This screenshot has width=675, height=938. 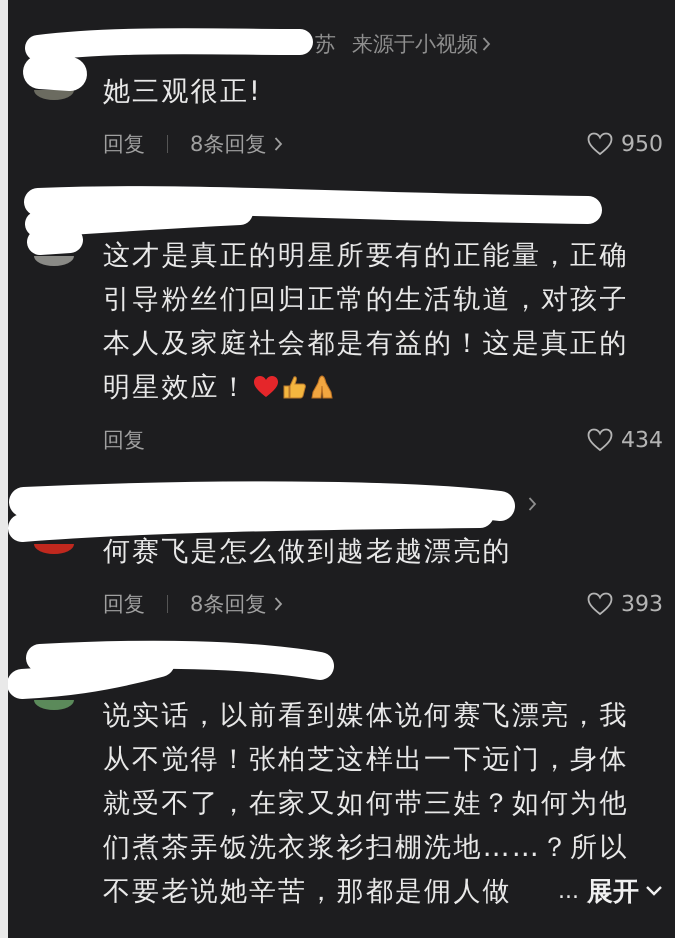 I want to click on comment-text: 她三观很正!, so click(x=182, y=92).